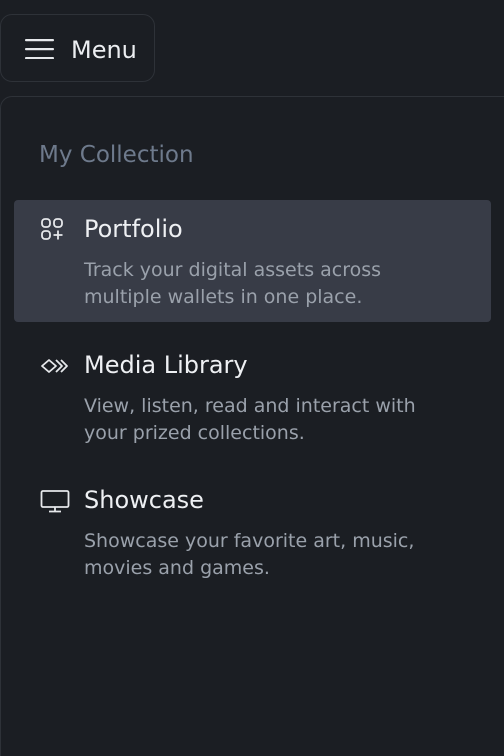 The image size is (504, 756). I want to click on menu-label: Menu, so click(104, 50).